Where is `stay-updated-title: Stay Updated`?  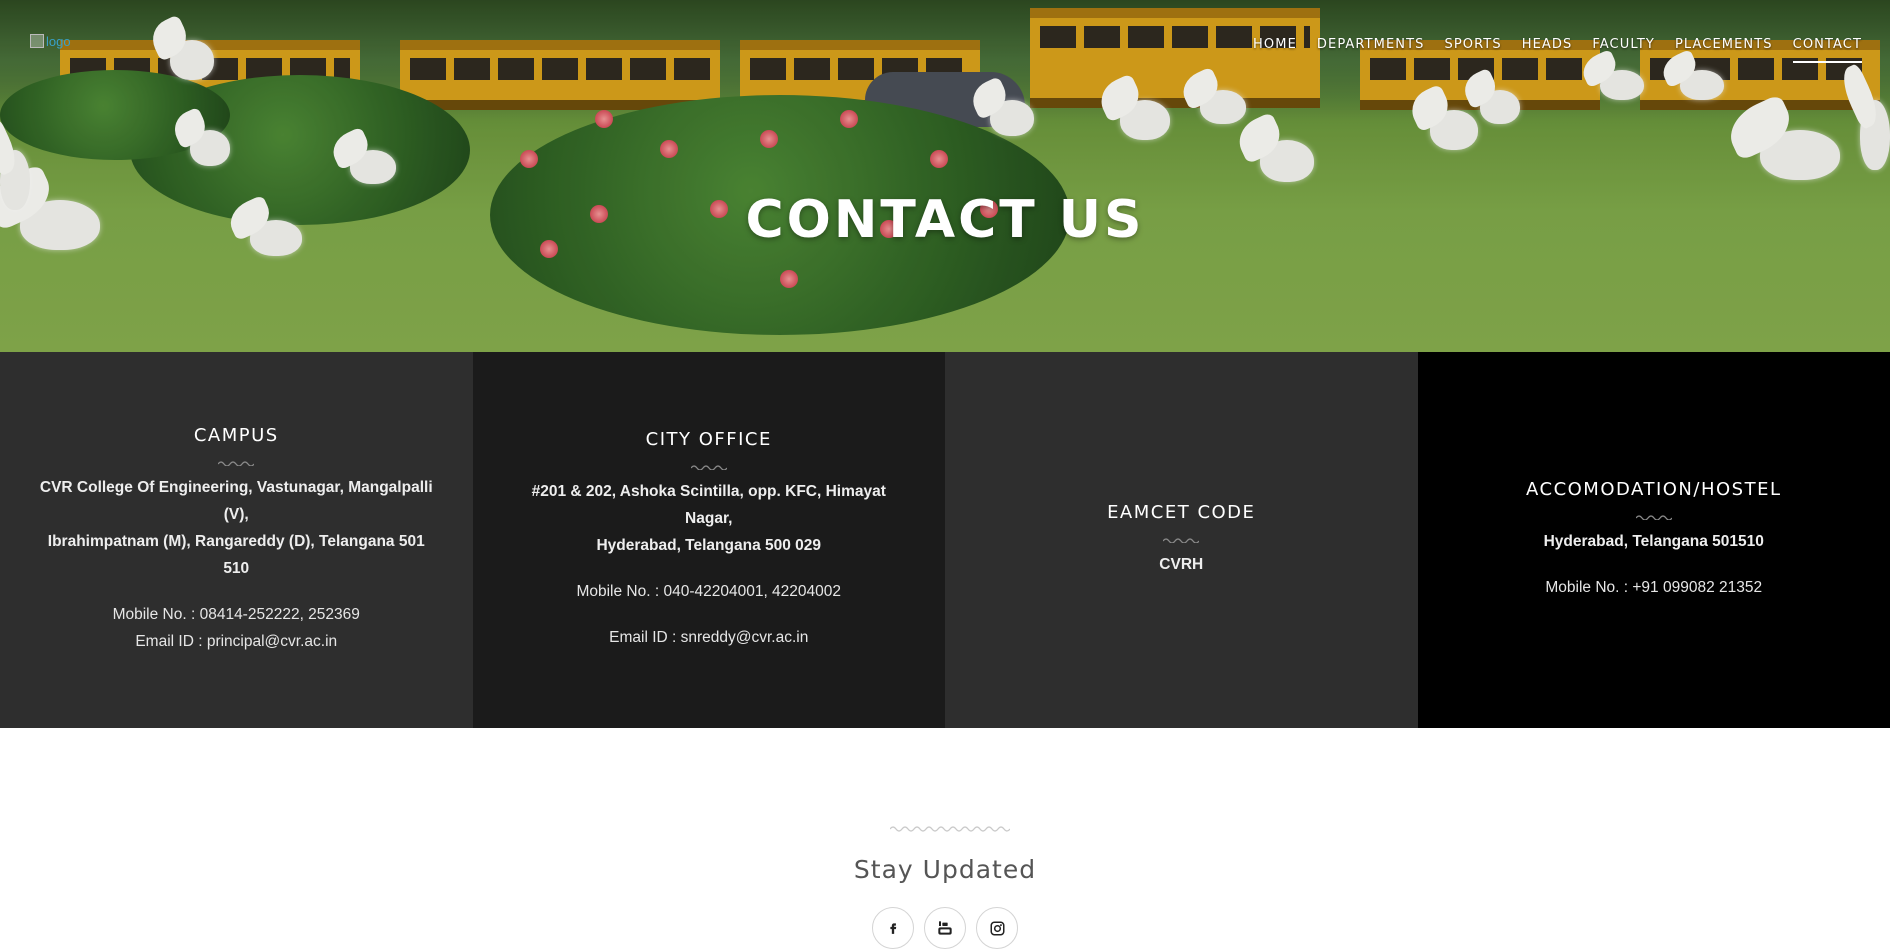
stay-updated-title: Stay Updated is located at coordinates (945, 869).